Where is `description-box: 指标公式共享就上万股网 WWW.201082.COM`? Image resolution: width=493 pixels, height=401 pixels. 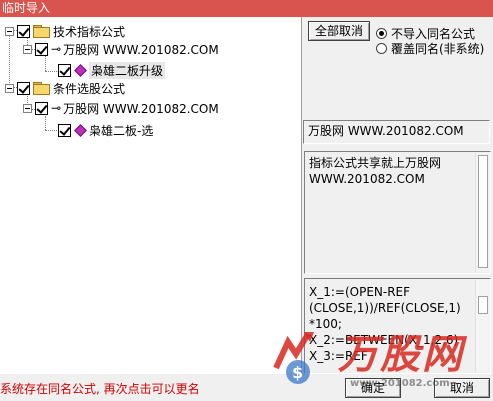 description-box: 指标公式共享就上万股网 WWW.201082.COM is located at coordinates (397, 212).